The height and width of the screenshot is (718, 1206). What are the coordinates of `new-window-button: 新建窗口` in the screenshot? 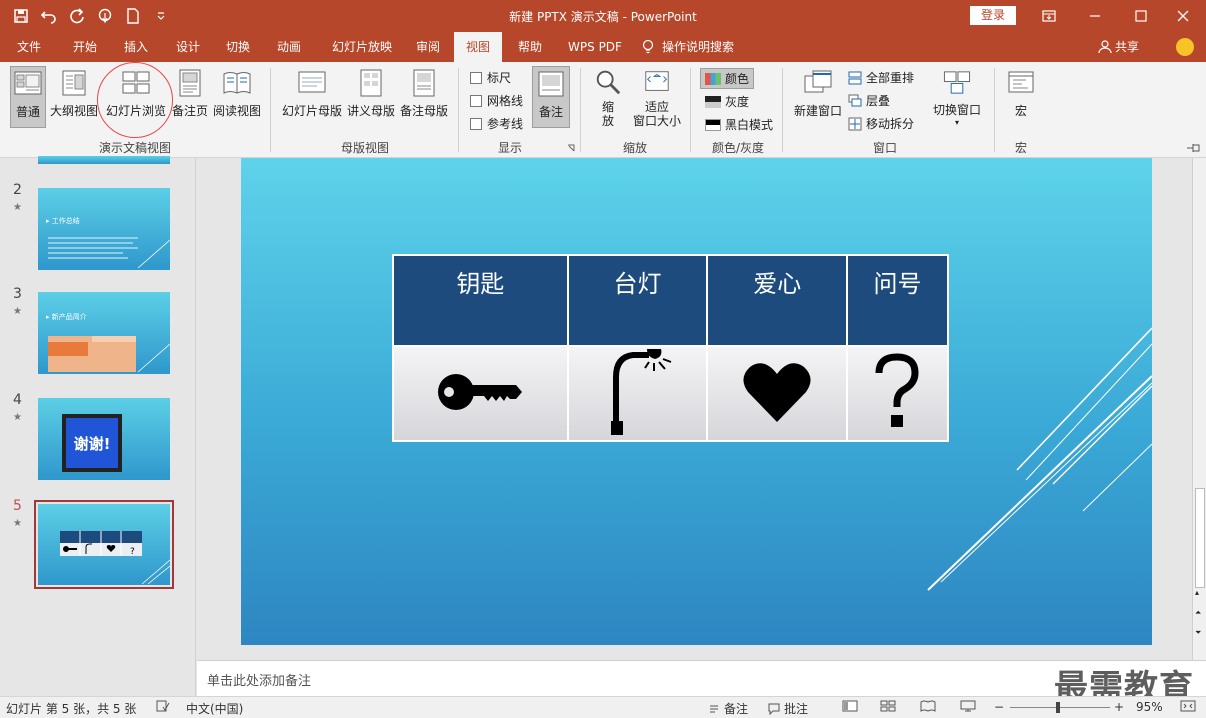 It's located at (818, 97).